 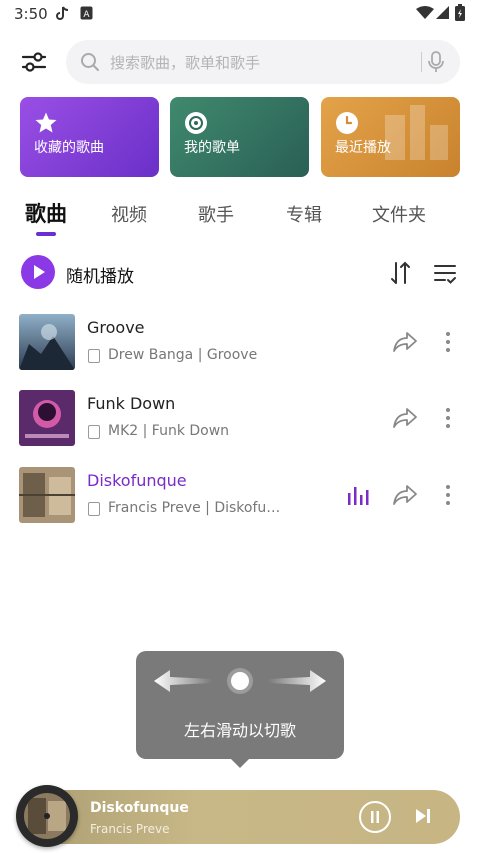 I want to click on recently-played-card: 最近播放, so click(x=390, y=137).